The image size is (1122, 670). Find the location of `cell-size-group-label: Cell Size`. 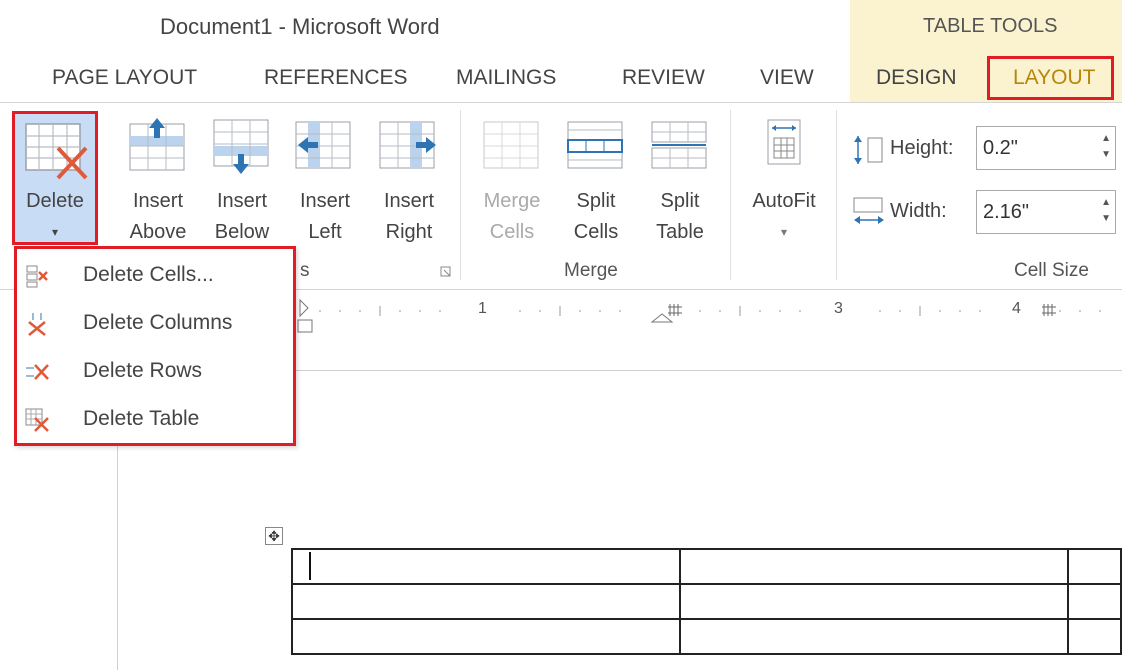

cell-size-group-label: Cell Size is located at coordinates (1051, 270).